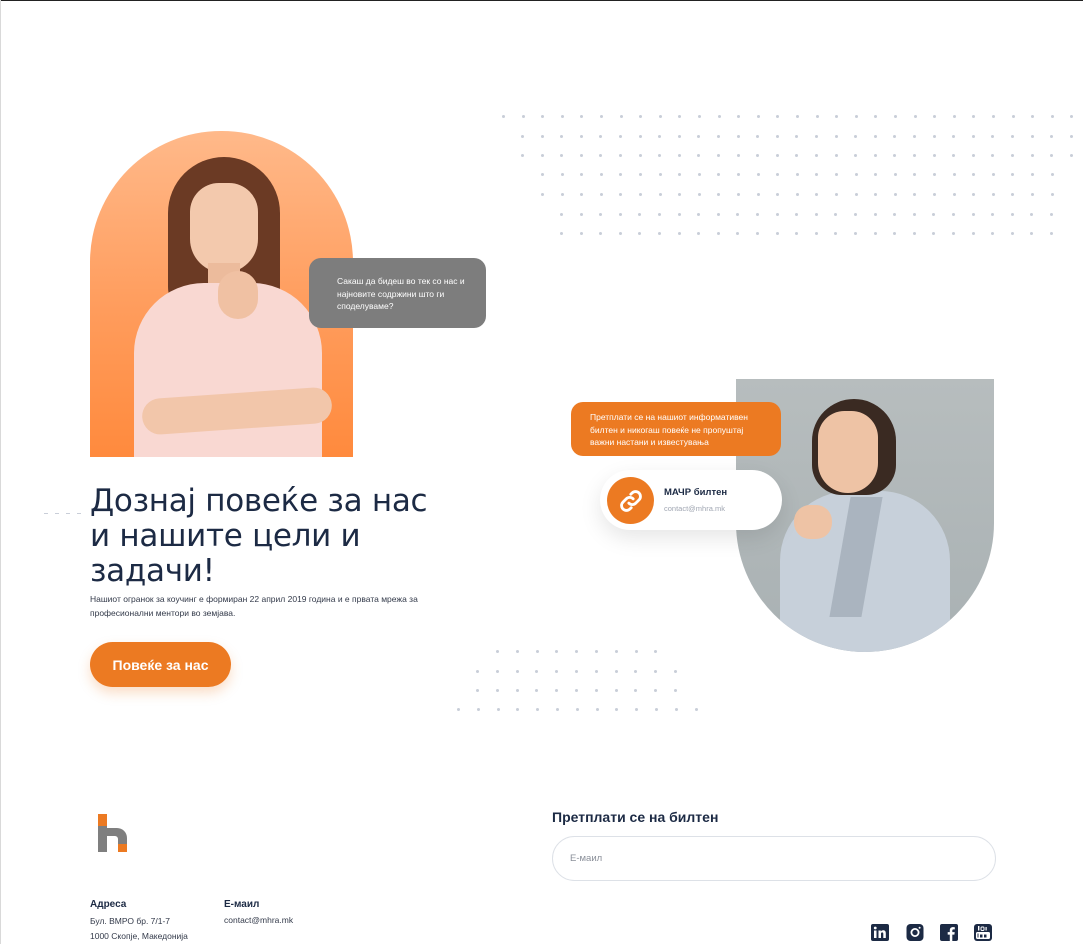 This screenshot has height=944, width=1083. I want to click on link-icon, so click(630, 500).